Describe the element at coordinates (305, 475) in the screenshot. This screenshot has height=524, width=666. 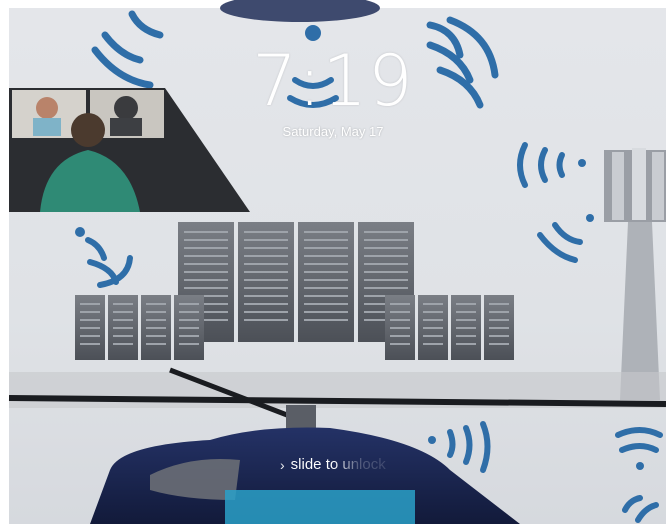
I see `helicopter-icon` at that location.